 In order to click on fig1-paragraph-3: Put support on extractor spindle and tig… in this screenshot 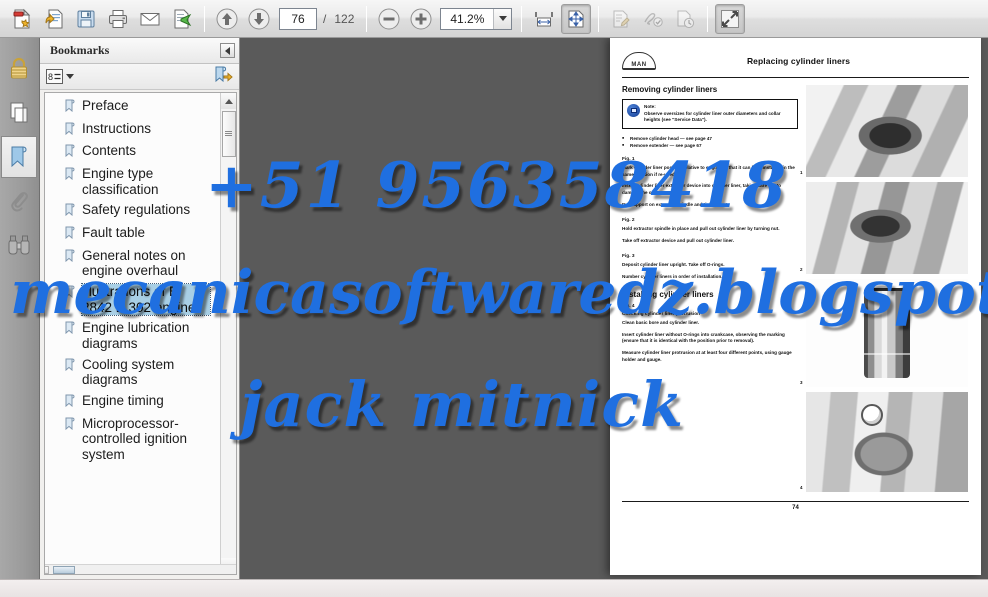, I will do `click(675, 205)`.